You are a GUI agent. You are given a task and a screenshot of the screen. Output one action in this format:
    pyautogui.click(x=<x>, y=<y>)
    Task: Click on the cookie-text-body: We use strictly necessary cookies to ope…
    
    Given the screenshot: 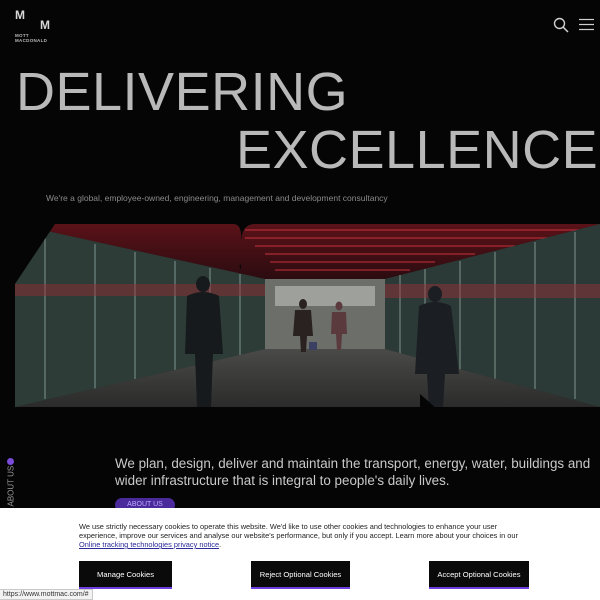 What is the action you would take?
    pyautogui.click(x=298, y=531)
    